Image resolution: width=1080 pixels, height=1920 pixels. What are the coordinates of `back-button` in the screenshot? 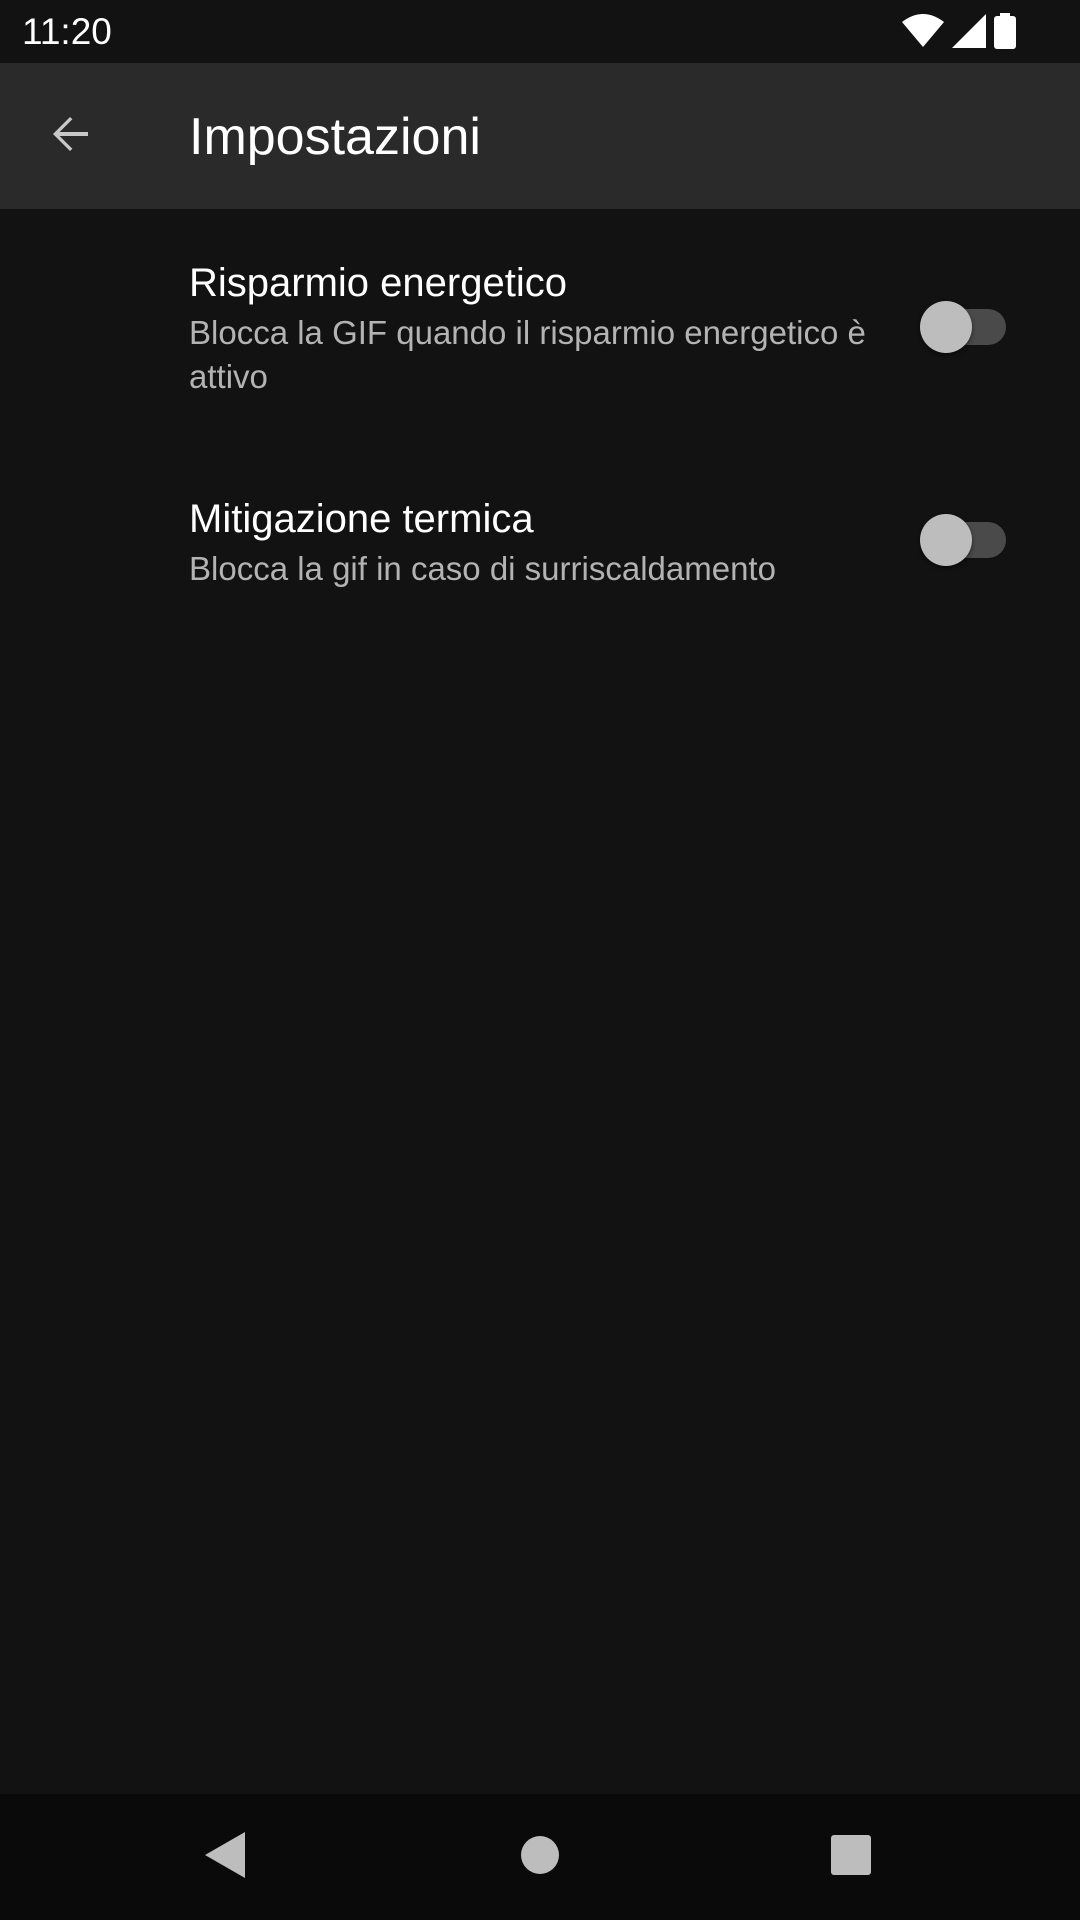 It's located at (70, 136).